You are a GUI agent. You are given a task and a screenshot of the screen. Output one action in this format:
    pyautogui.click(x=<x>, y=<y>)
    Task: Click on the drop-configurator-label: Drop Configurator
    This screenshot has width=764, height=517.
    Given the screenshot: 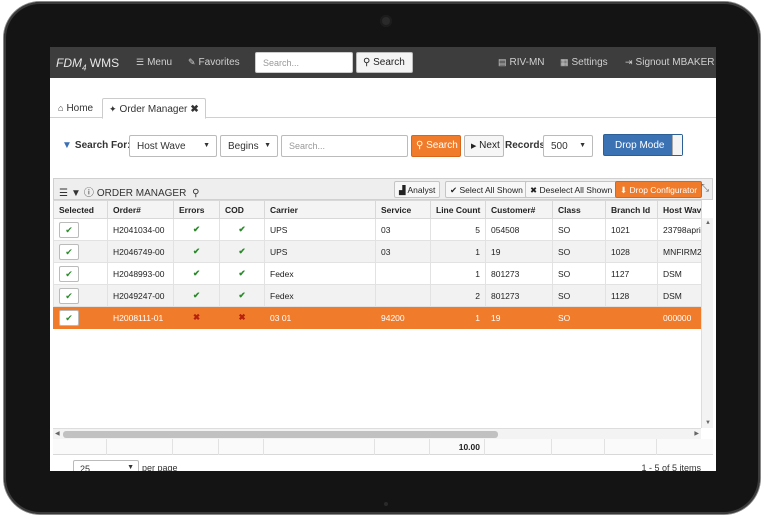 What is the action you would take?
    pyautogui.click(x=663, y=190)
    